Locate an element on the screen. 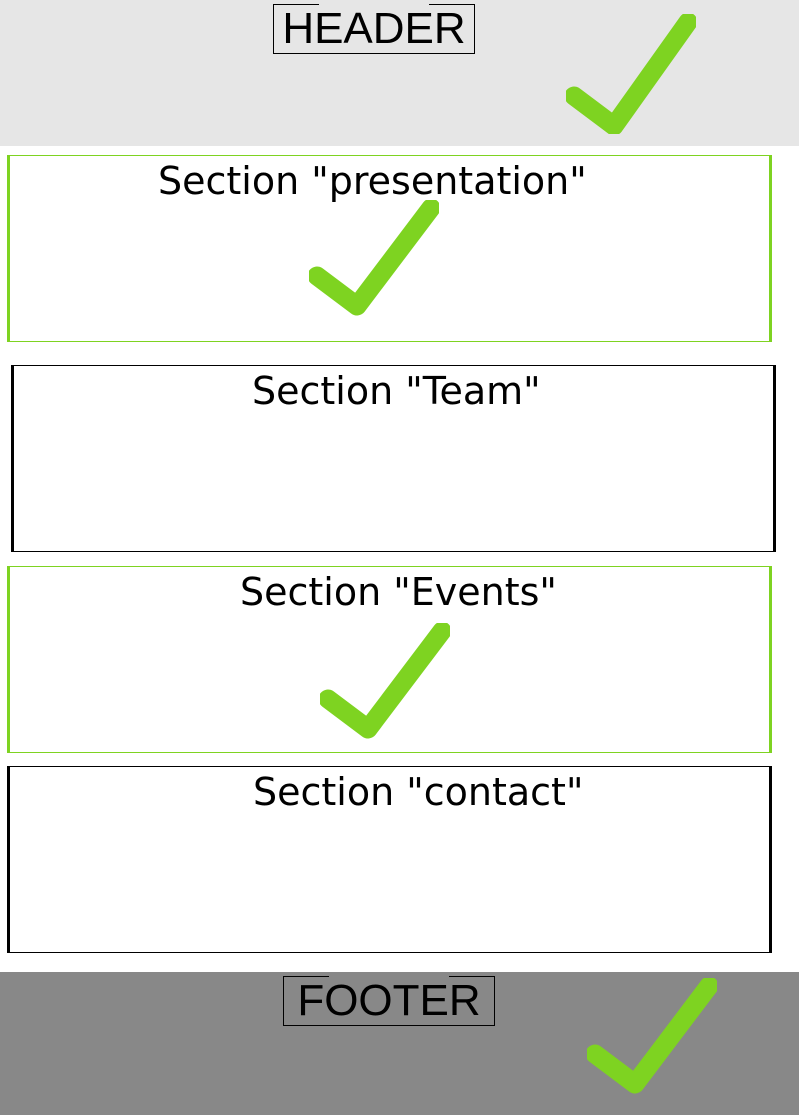  section-title-presentation: Section "presentation" is located at coordinates (372, 181).